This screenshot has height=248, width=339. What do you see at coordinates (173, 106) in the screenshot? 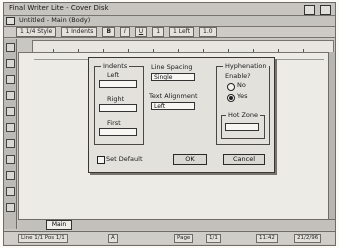
I see `text-alignment-select: Left` at bounding box center [173, 106].